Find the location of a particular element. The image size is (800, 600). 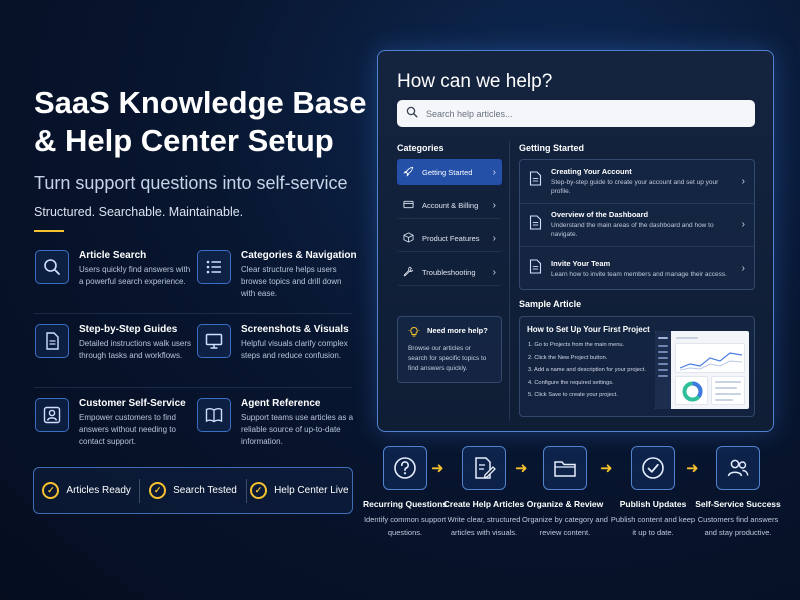

workflow-desc: Organize by category and review content. is located at coordinates (565, 526).